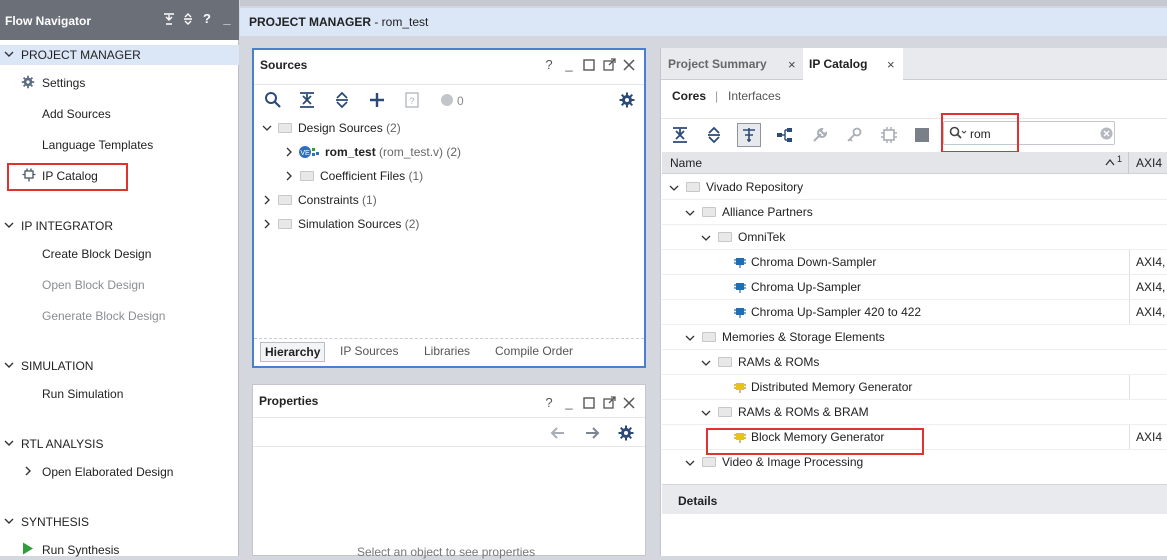 The image size is (1167, 560). Describe the element at coordinates (914, 362) in the screenshot. I see `ip-tree-row: RAMs & ROMs` at that location.